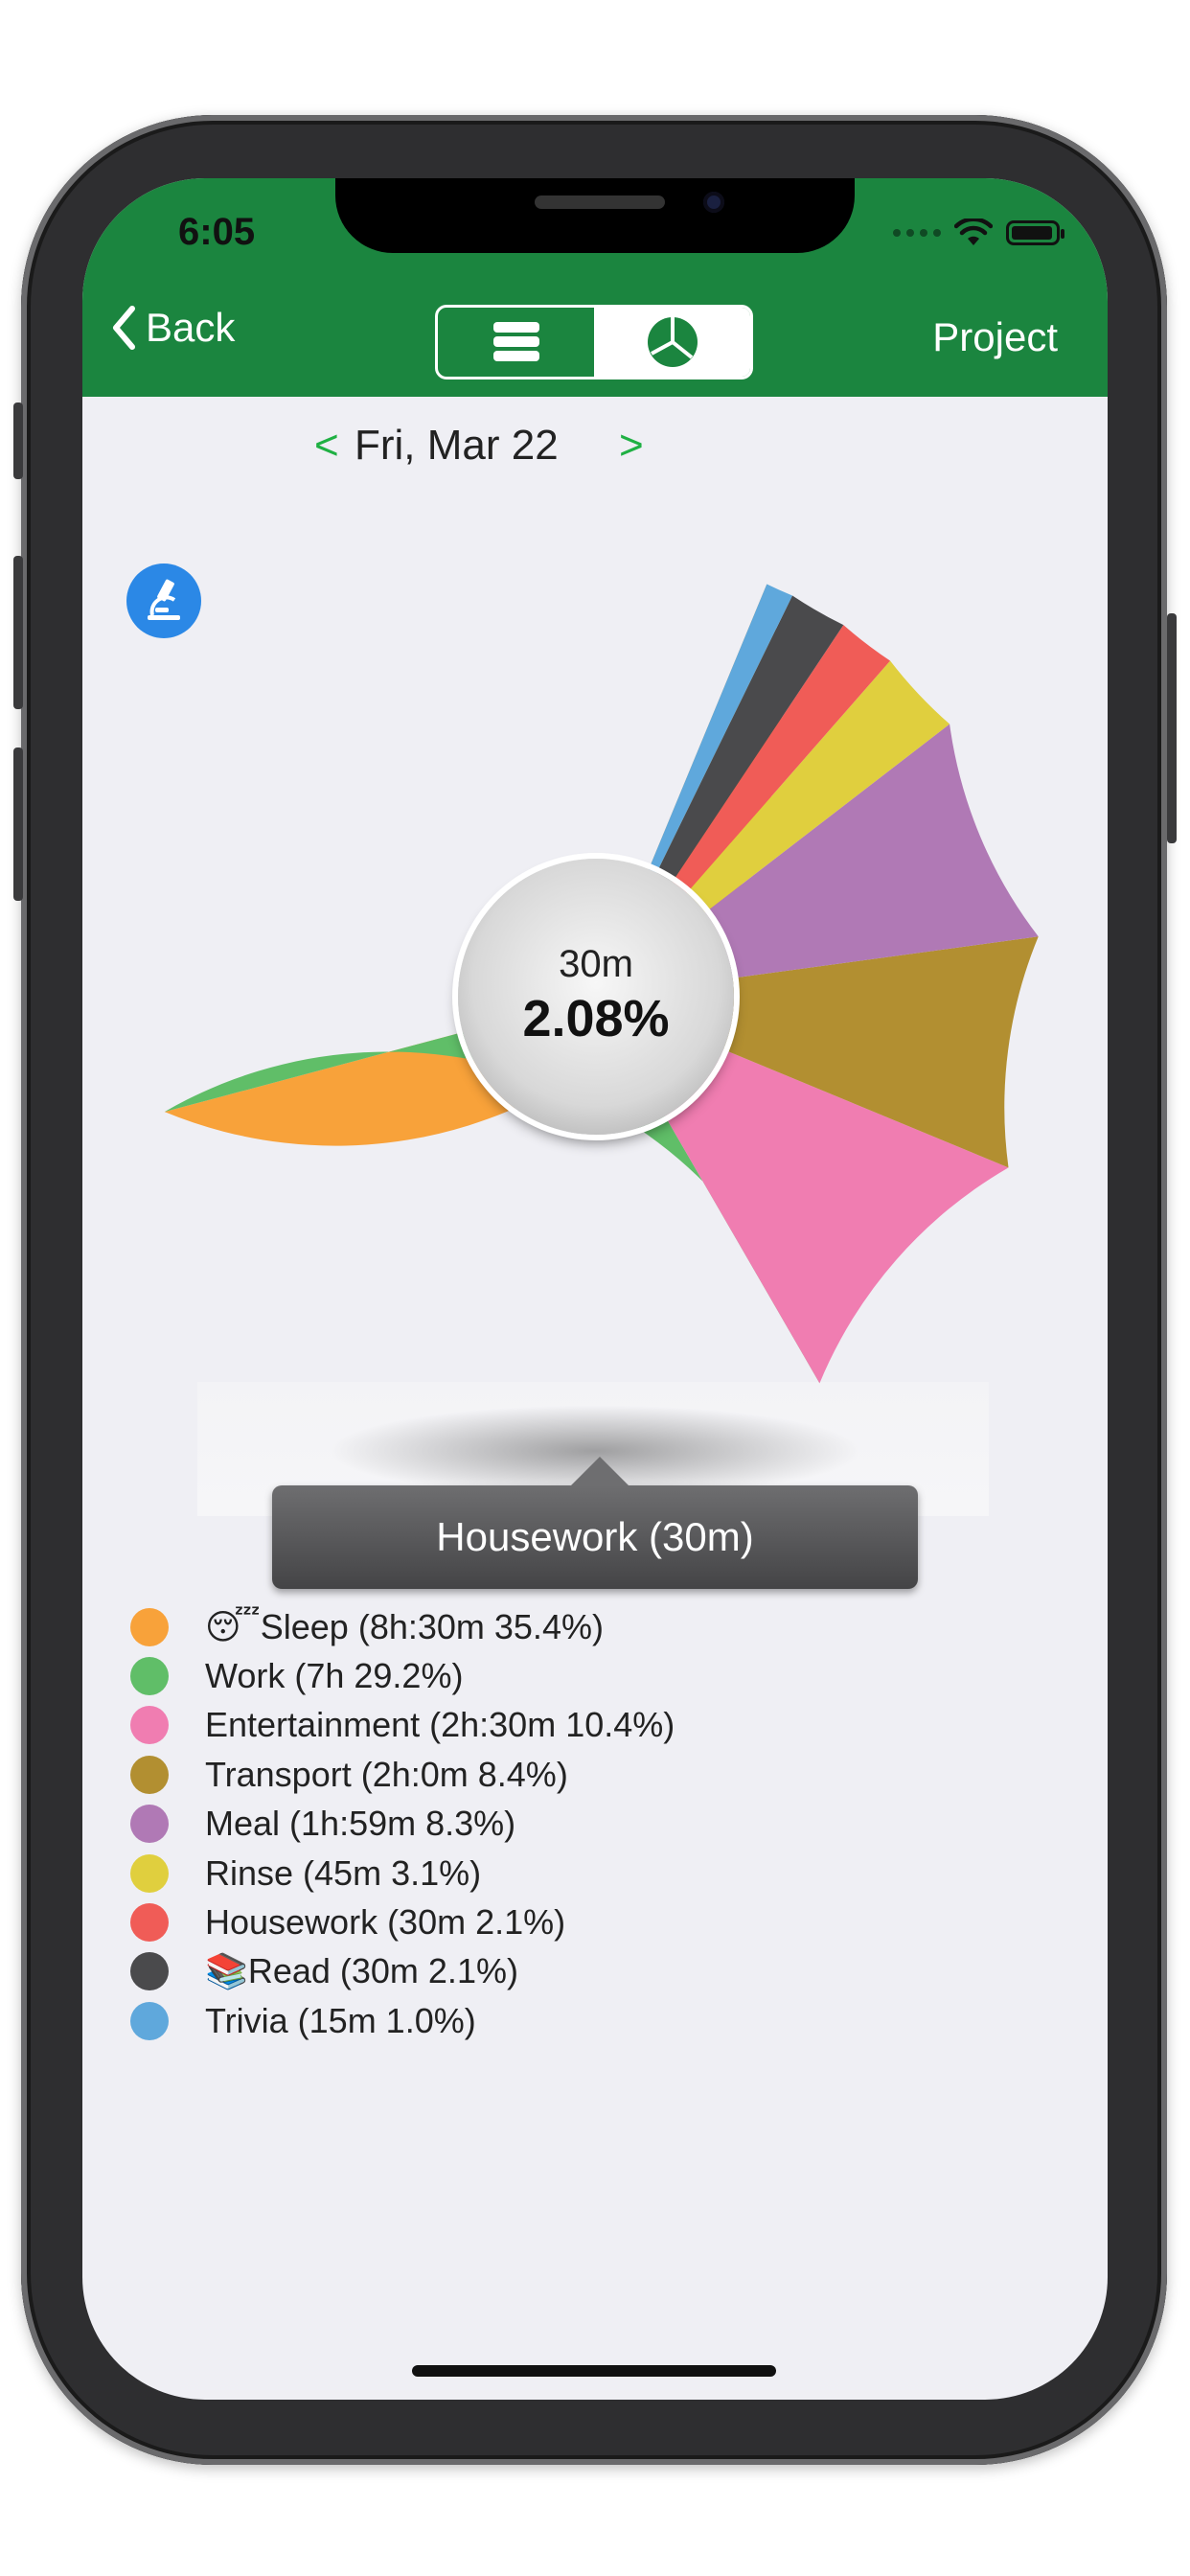  What do you see at coordinates (594, 2371) in the screenshot?
I see `home-indicator` at bounding box center [594, 2371].